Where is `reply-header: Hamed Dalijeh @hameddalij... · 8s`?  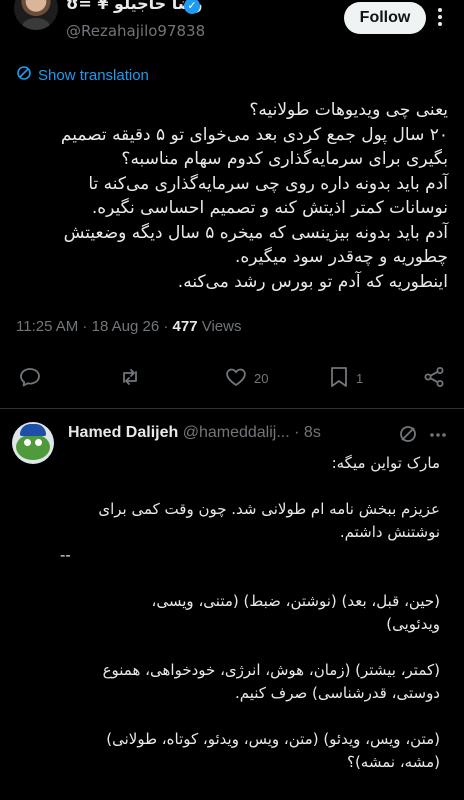
reply-header: Hamed Dalijeh @hameddalij... · 8s is located at coordinates (194, 433).